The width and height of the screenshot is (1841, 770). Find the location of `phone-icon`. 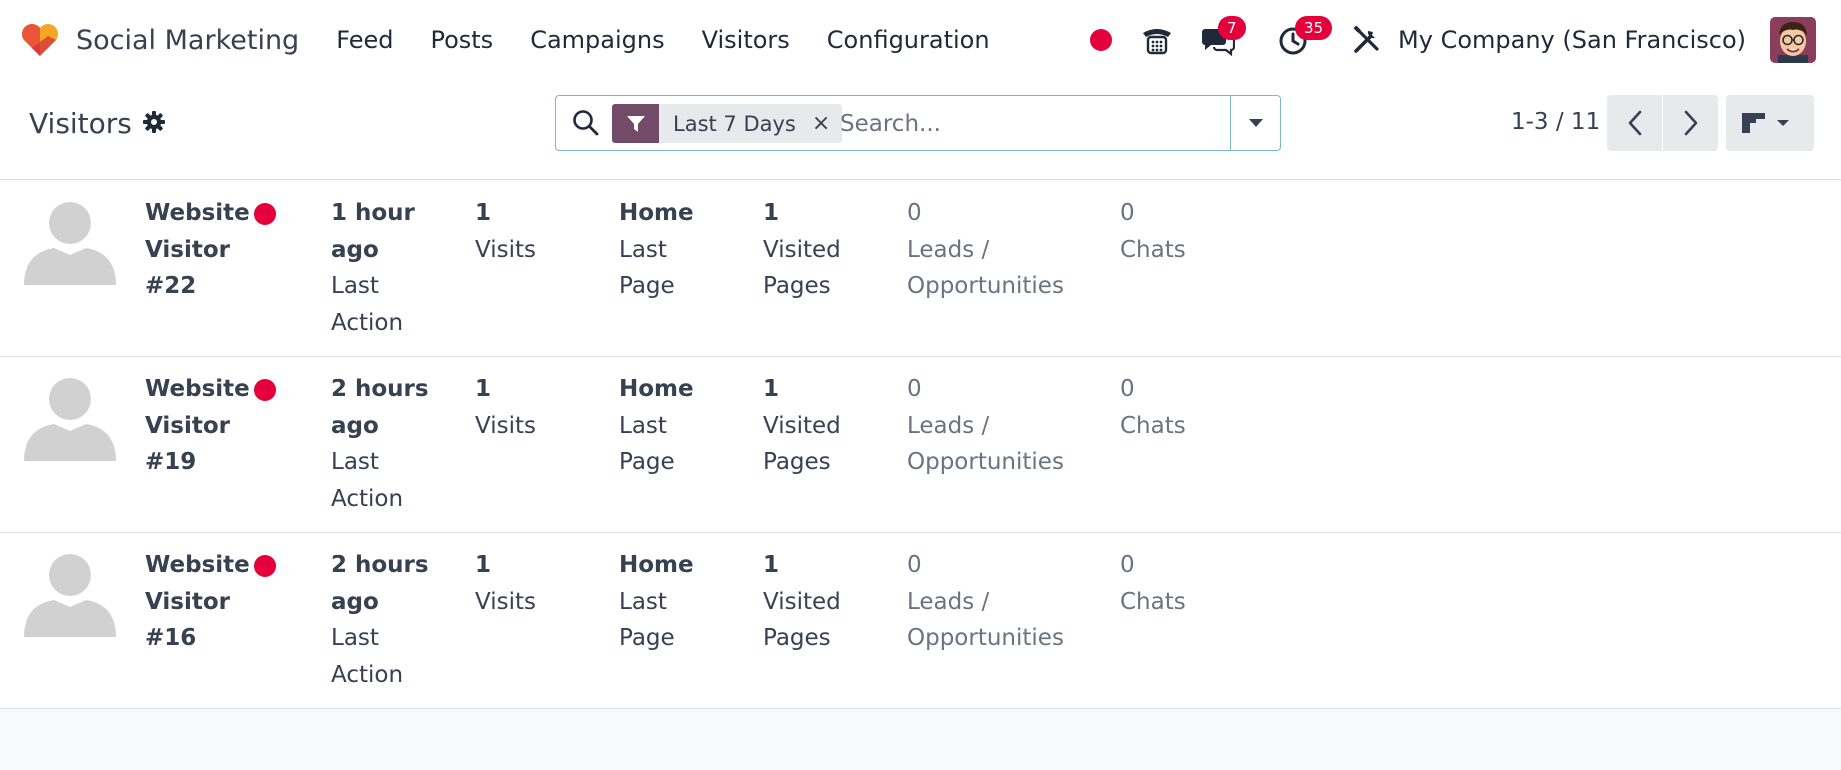

phone-icon is located at coordinates (1157, 40).